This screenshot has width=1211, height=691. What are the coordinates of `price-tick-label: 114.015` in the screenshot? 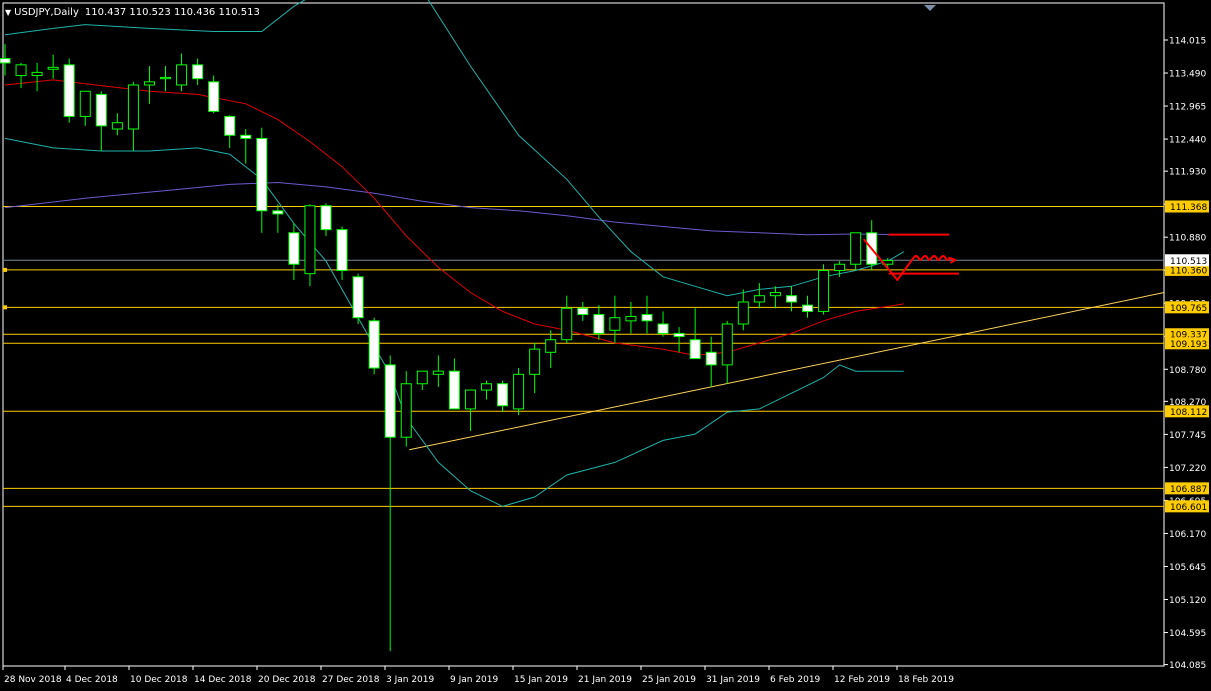 It's located at (1187, 42).